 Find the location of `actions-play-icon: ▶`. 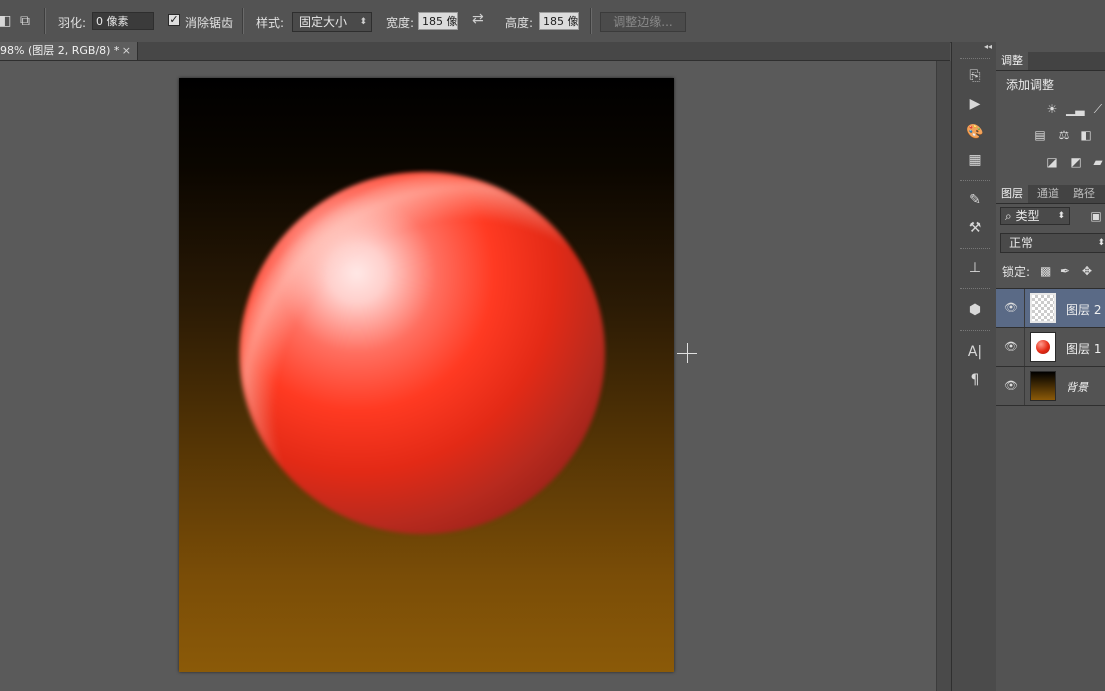

actions-play-icon: ▶ is located at coordinates (975, 104).